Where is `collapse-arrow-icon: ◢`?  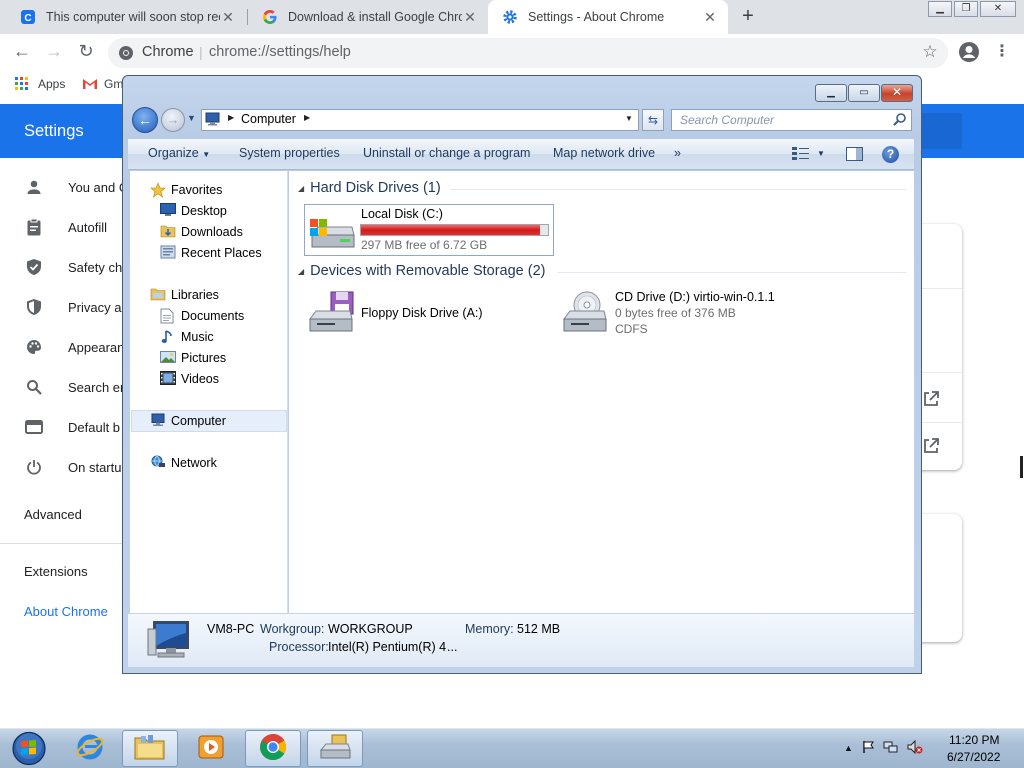 collapse-arrow-icon: ◢ is located at coordinates (301, 188).